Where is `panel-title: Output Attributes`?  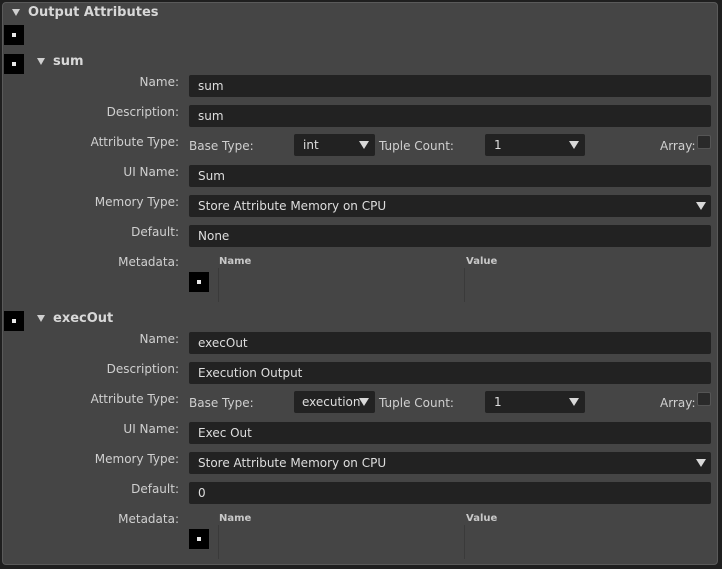 panel-title: Output Attributes is located at coordinates (93, 12).